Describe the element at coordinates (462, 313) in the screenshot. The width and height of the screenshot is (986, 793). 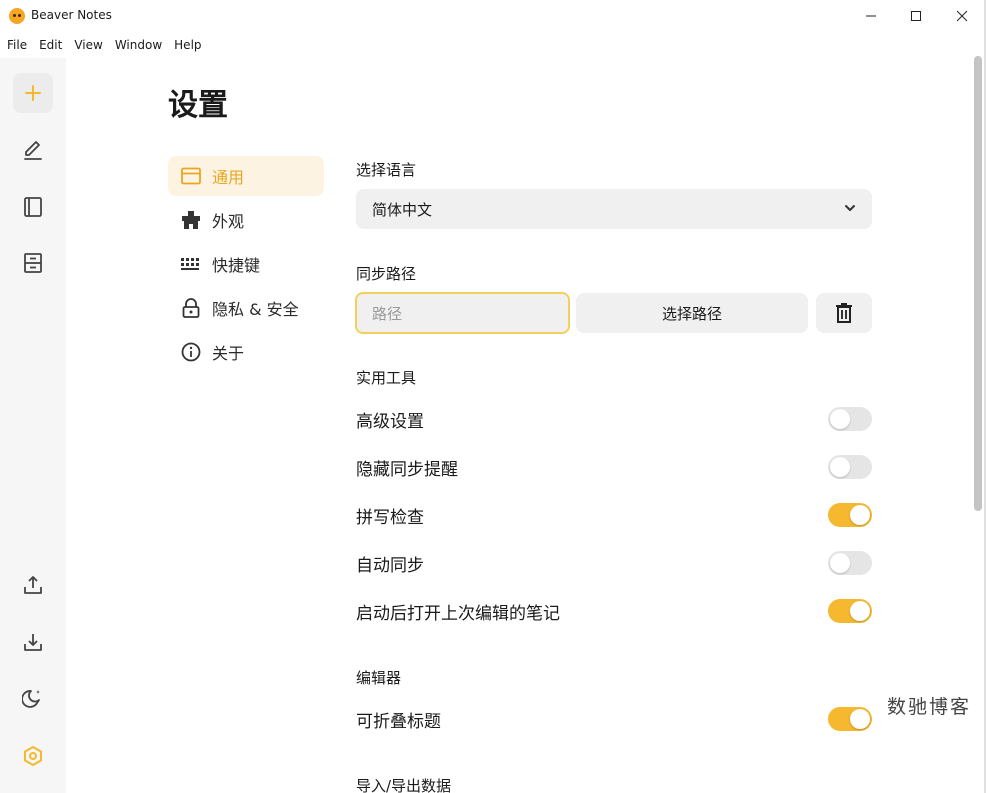
I see `sync-path-input: 路径` at that location.